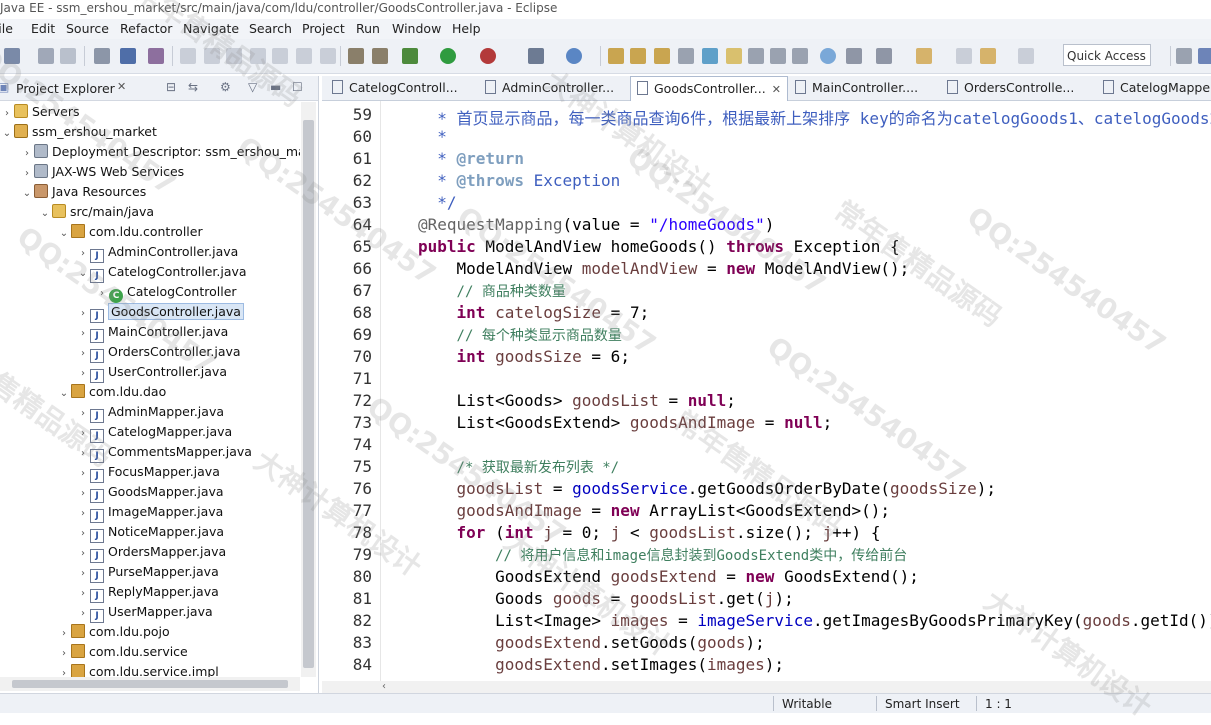  I want to click on drop-to-frame-icon, so click(380, 56).